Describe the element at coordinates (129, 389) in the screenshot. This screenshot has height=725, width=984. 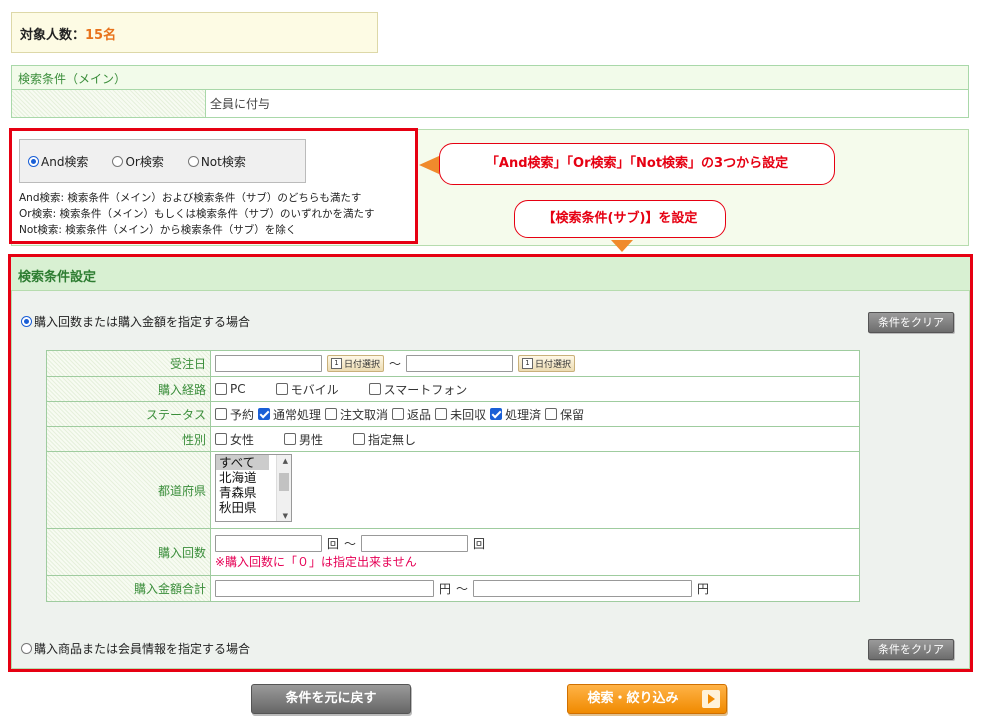
I see `label-channel: 購入経路` at that location.